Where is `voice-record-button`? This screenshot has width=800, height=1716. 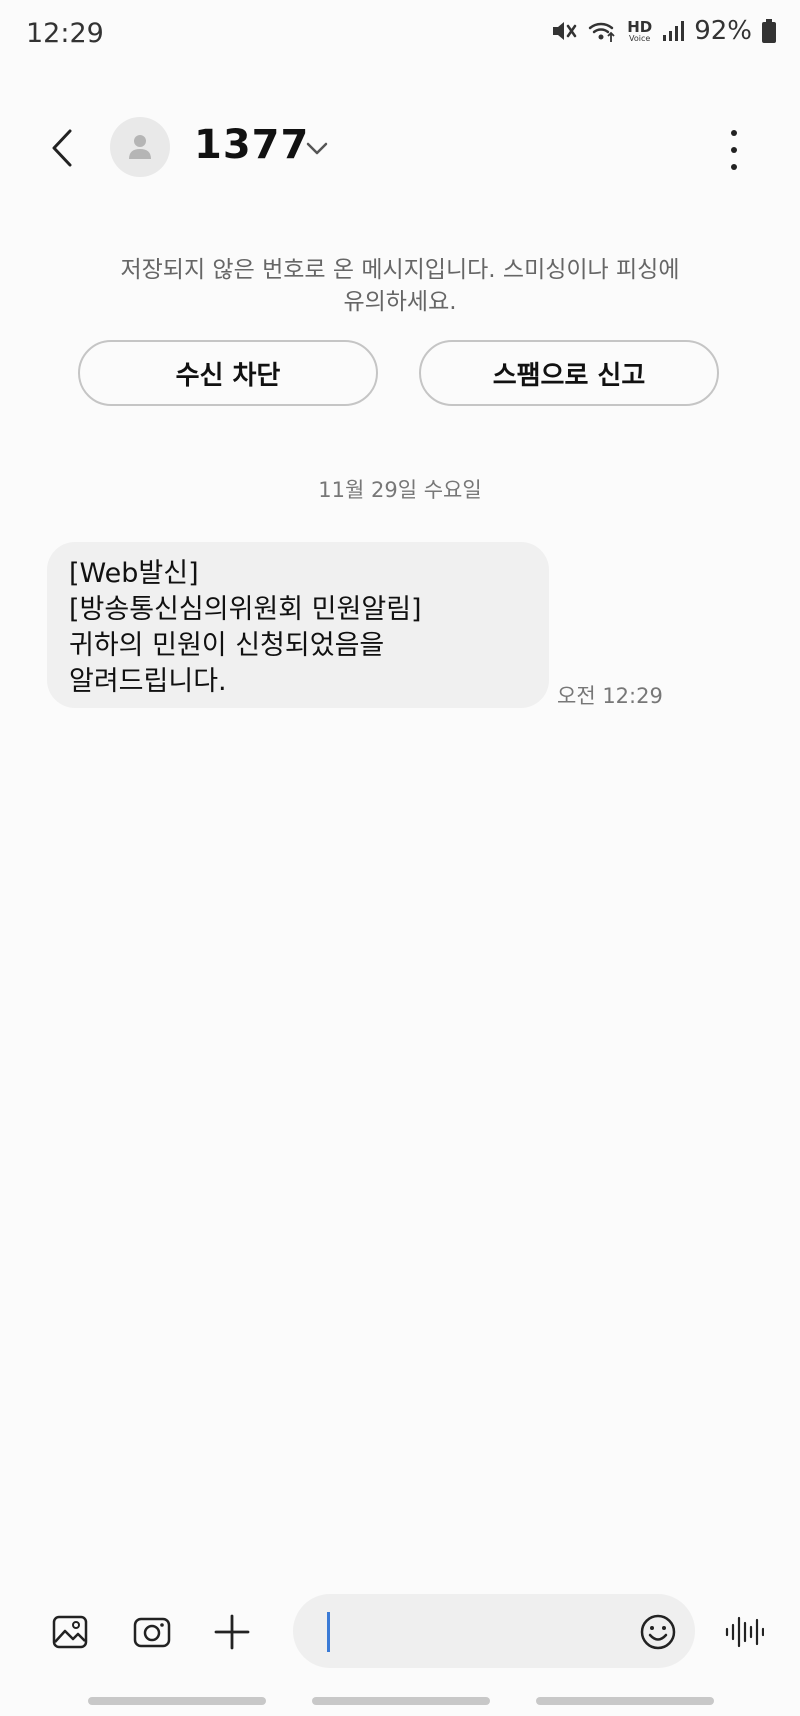
voice-record-button is located at coordinates (744, 1632).